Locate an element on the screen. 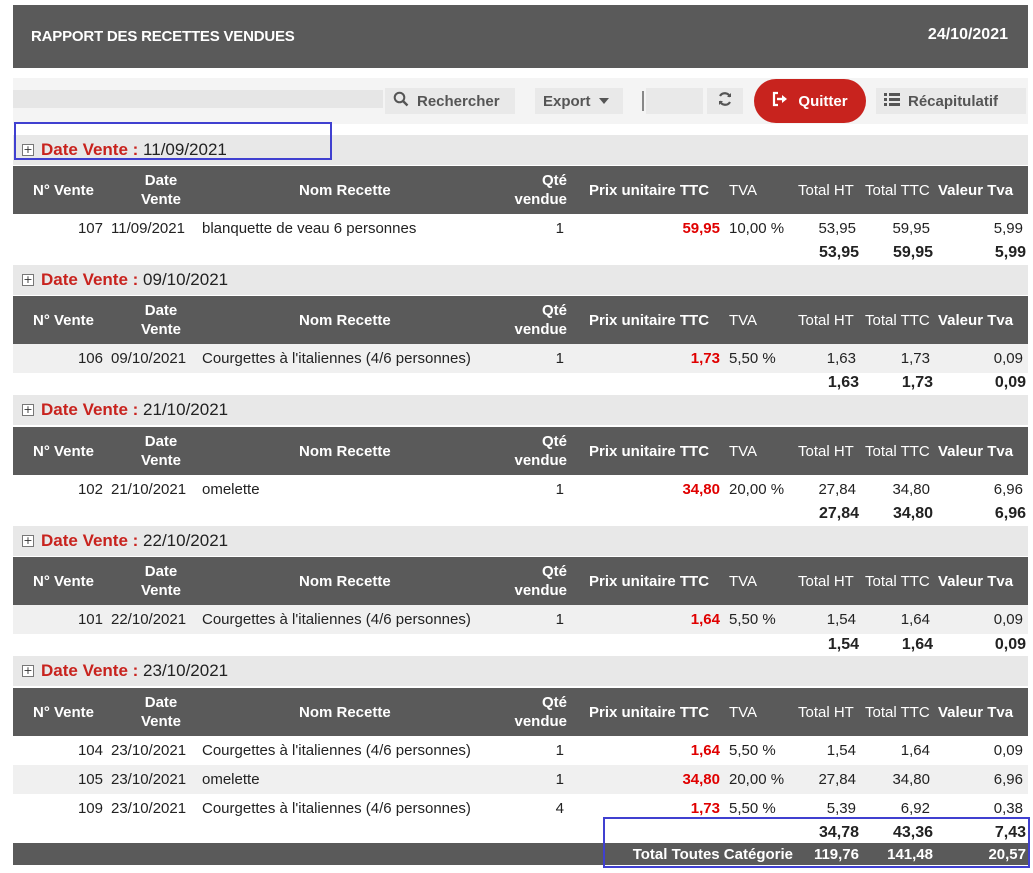 This screenshot has height=873, width=1033. toolbar-separator is located at coordinates (643, 101).